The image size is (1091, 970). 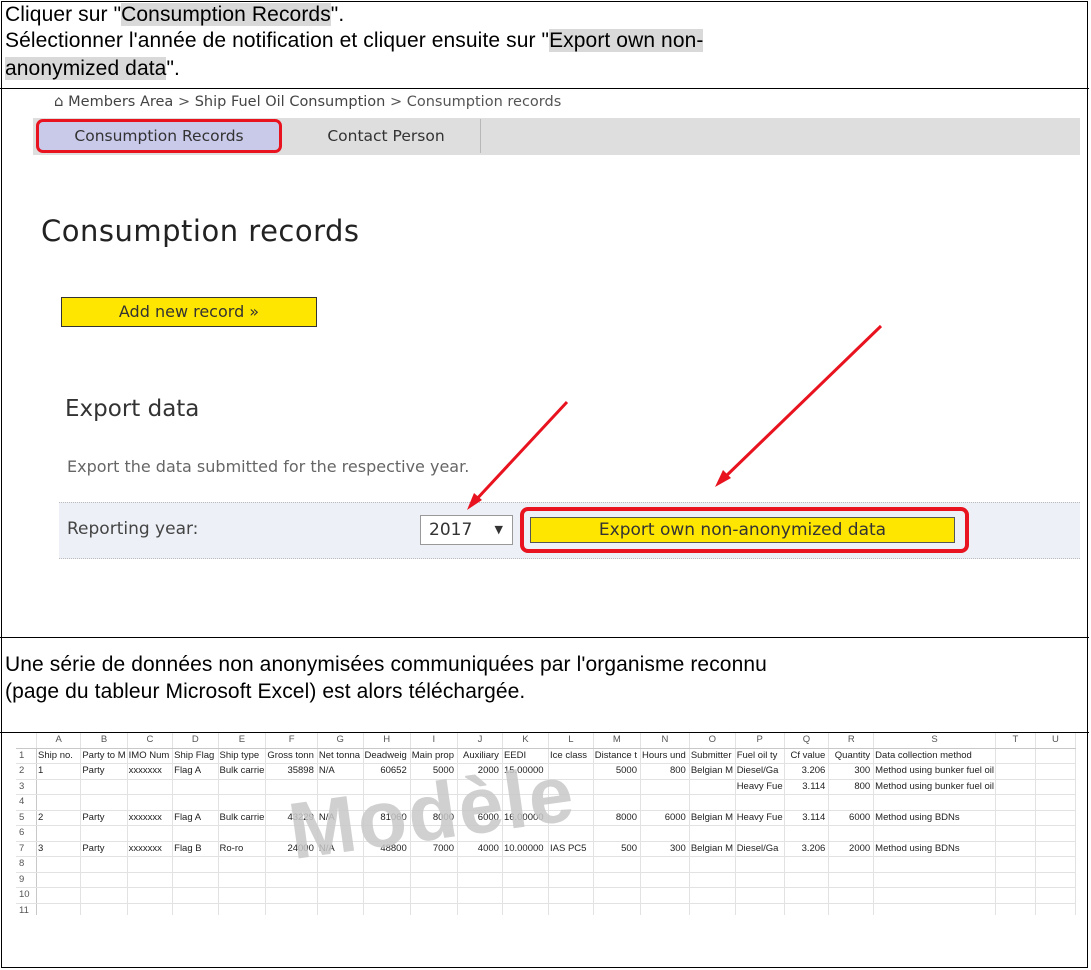 What do you see at coordinates (934, 787) in the screenshot?
I see `excel-cell: Method using bunker fuel oil` at bounding box center [934, 787].